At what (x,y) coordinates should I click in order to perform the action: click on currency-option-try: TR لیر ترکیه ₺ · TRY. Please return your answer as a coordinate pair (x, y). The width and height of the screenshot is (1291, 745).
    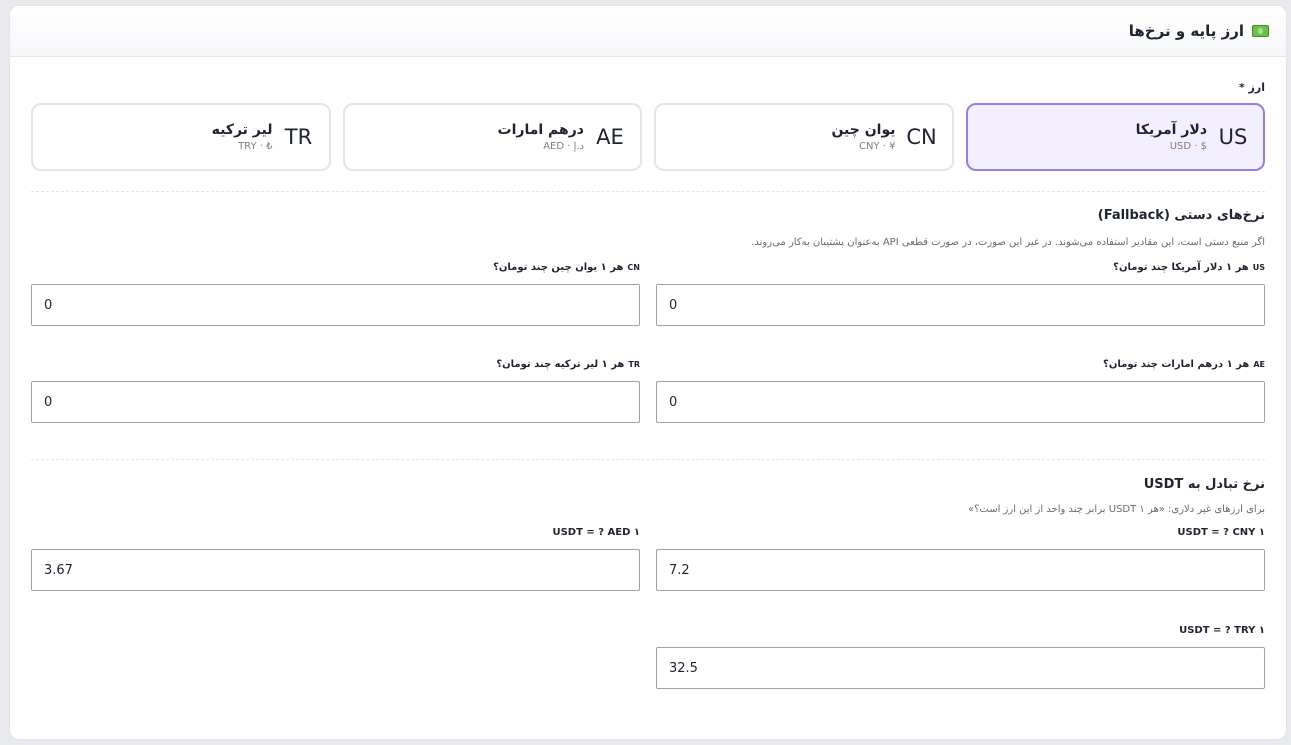
    Looking at the image, I should click on (181, 137).